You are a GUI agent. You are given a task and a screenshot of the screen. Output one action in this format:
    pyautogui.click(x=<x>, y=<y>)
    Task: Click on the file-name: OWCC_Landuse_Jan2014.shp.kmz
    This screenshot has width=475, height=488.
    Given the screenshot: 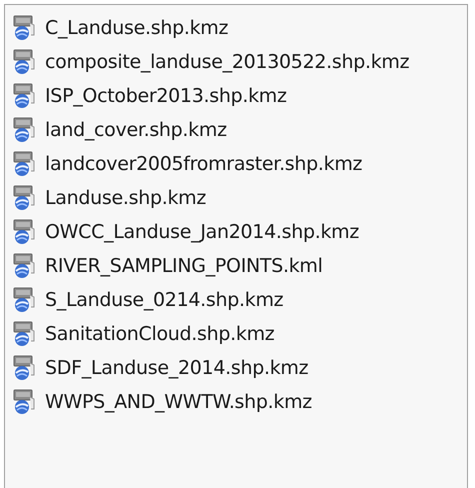 What is the action you would take?
    pyautogui.click(x=202, y=232)
    